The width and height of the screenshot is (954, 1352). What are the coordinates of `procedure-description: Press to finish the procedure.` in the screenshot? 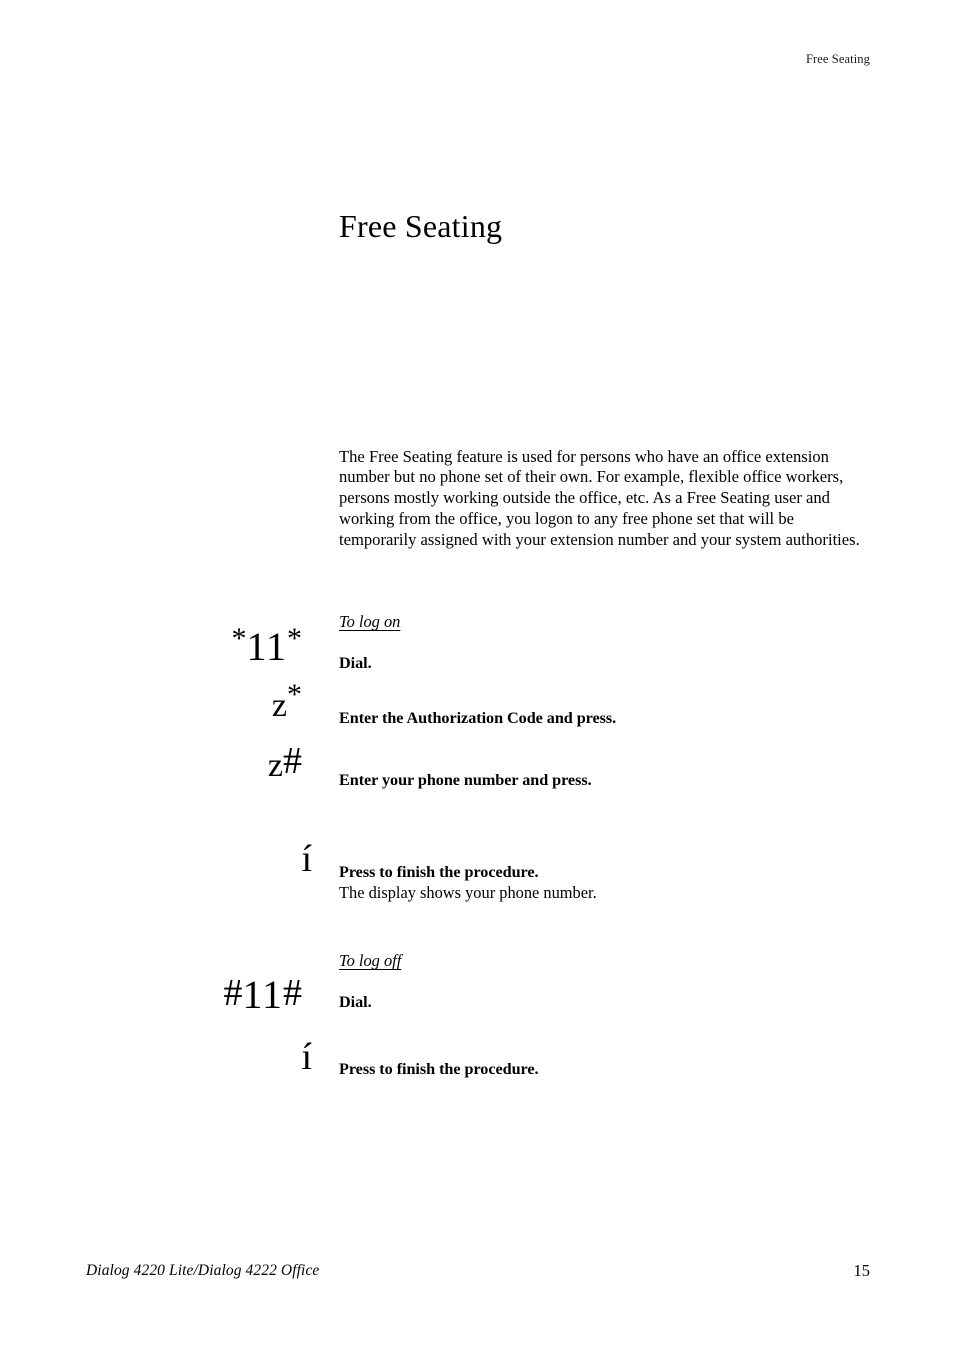 It's located at (609, 1069).